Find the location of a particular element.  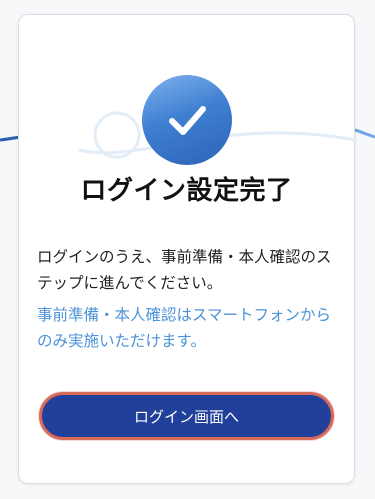

success-check-badge is located at coordinates (187, 120).